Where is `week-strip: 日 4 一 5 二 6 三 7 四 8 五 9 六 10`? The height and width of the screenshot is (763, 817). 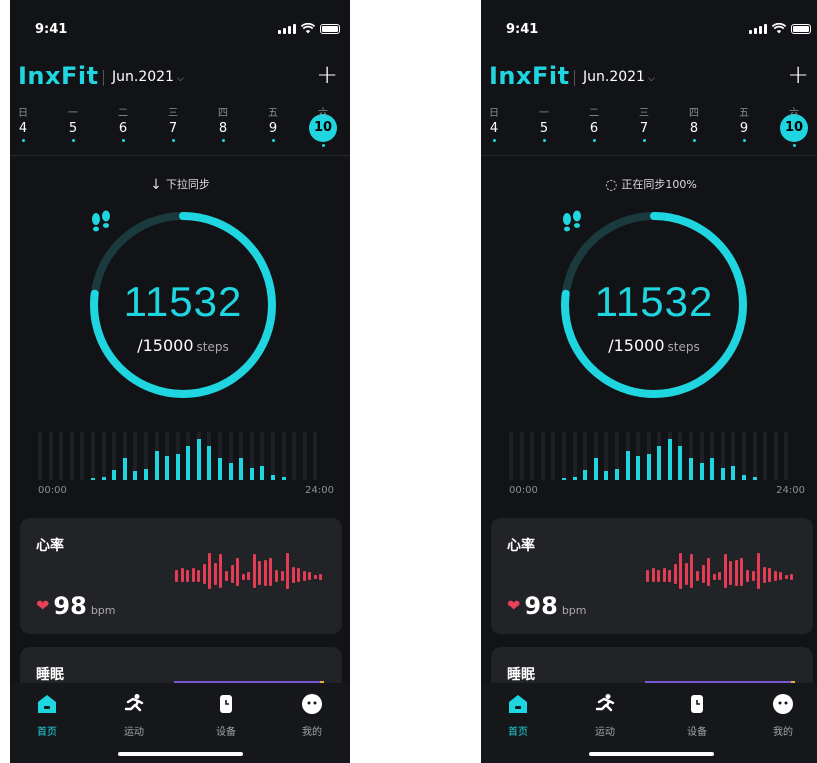 week-strip: 日 4 一 5 二 6 三 7 四 8 五 9 六 10 is located at coordinates (649, 127).